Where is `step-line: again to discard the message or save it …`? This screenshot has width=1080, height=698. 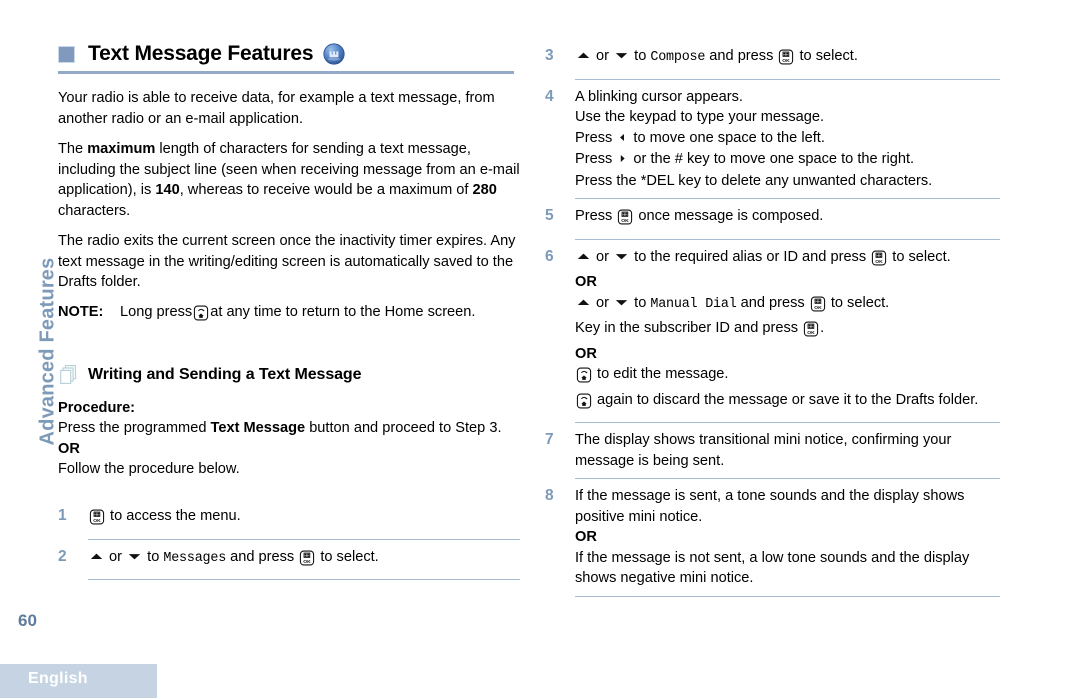 step-line: again to discard the message or save it … is located at coordinates (790, 403).